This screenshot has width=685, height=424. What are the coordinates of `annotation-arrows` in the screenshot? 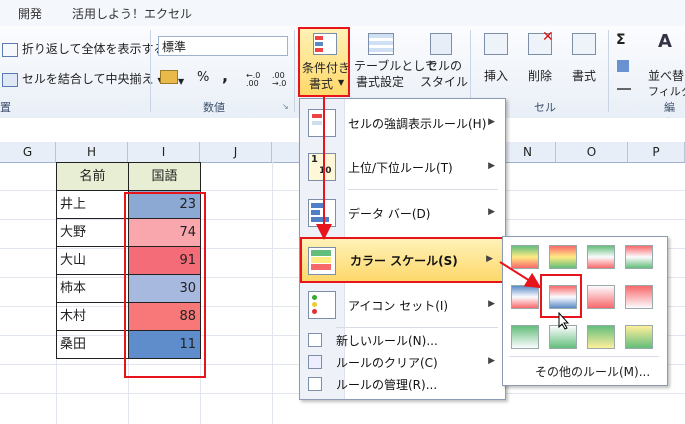 It's located at (429, 193).